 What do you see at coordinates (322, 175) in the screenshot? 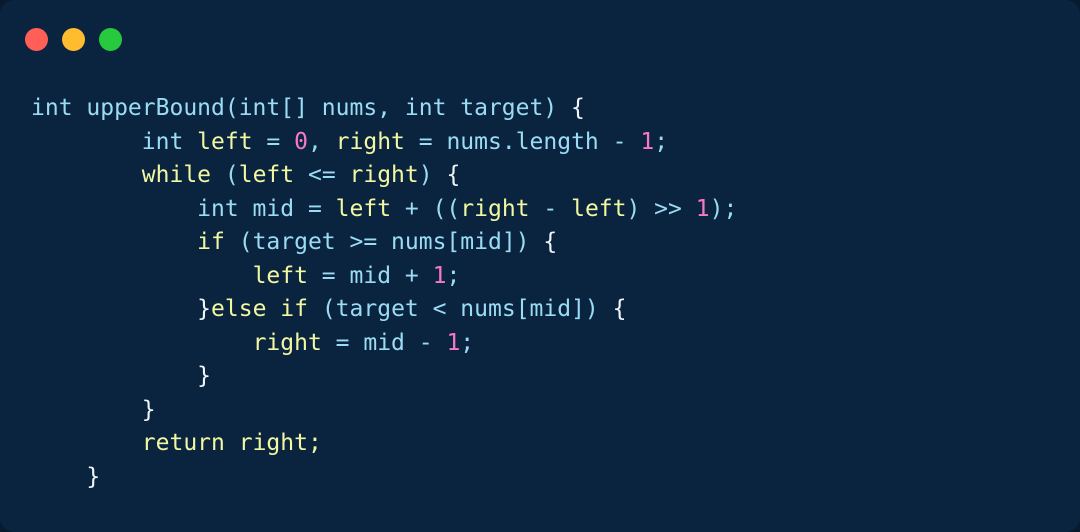
I see `code-token-def: <=` at bounding box center [322, 175].